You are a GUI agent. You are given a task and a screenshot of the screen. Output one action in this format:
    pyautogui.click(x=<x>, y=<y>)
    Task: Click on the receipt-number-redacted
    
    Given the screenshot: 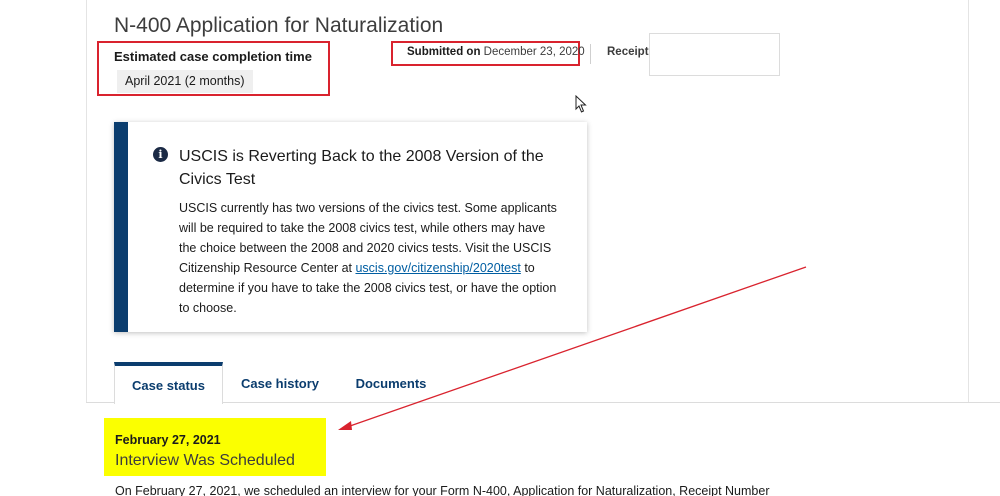 What is the action you would take?
    pyautogui.click(x=714, y=54)
    